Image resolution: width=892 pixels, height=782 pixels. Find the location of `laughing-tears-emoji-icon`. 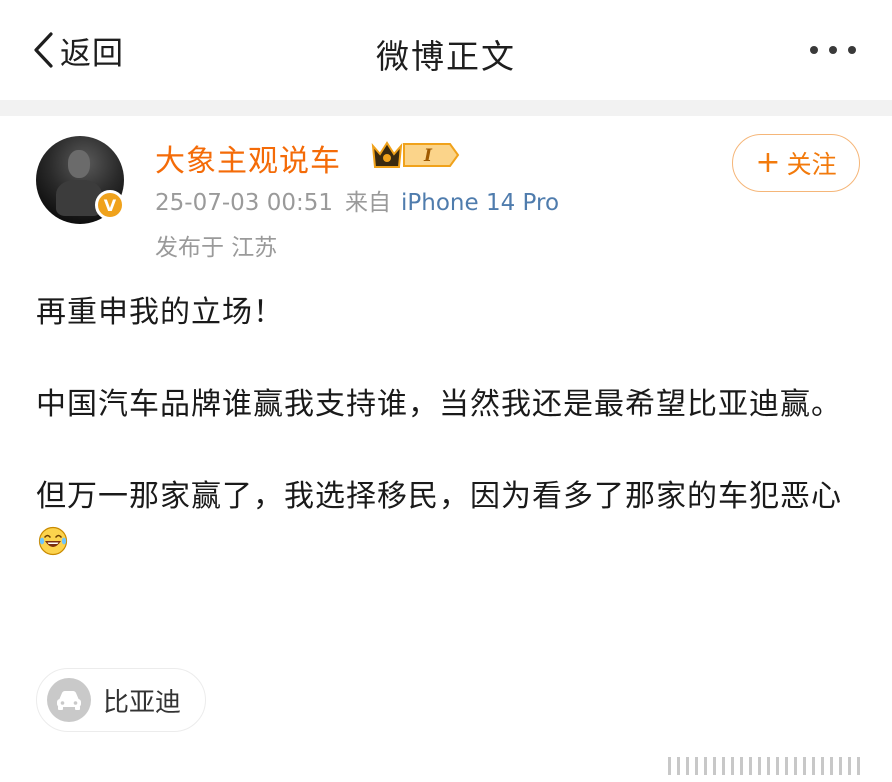

laughing-tears-emoji-icon is located at coordinates (53, 541).